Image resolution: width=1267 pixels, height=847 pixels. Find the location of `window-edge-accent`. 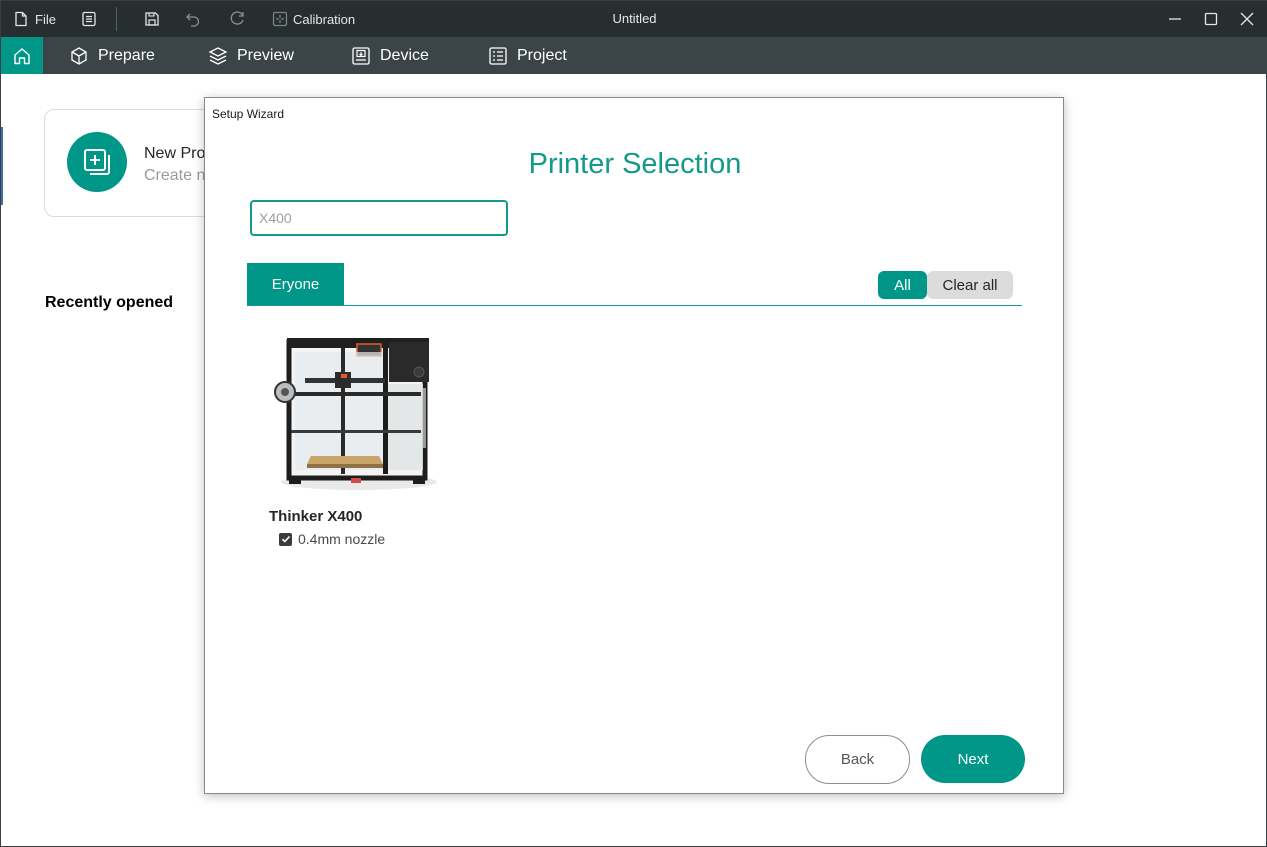

window-edge-accent is located at coordinates (2, 166).